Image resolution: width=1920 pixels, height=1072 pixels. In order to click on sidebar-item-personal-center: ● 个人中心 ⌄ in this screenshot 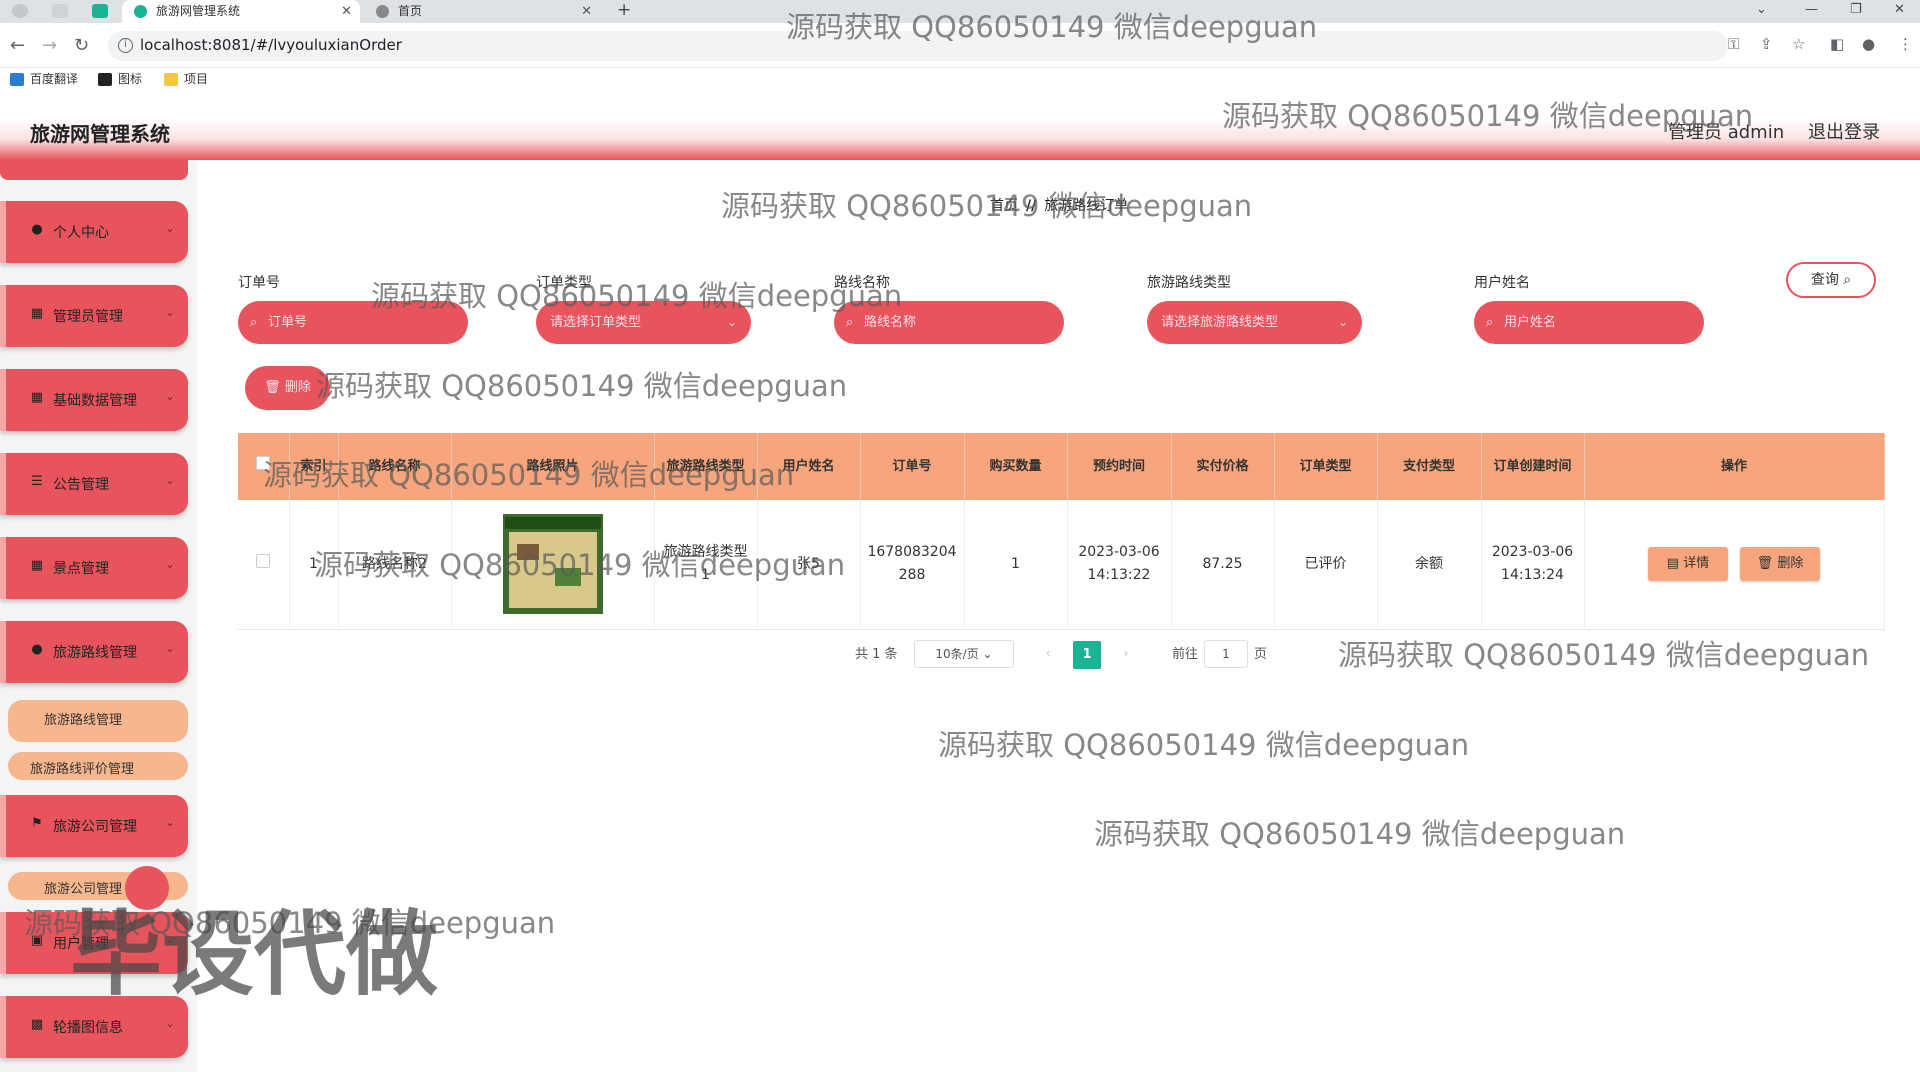, I will do `click(94, 232)`.